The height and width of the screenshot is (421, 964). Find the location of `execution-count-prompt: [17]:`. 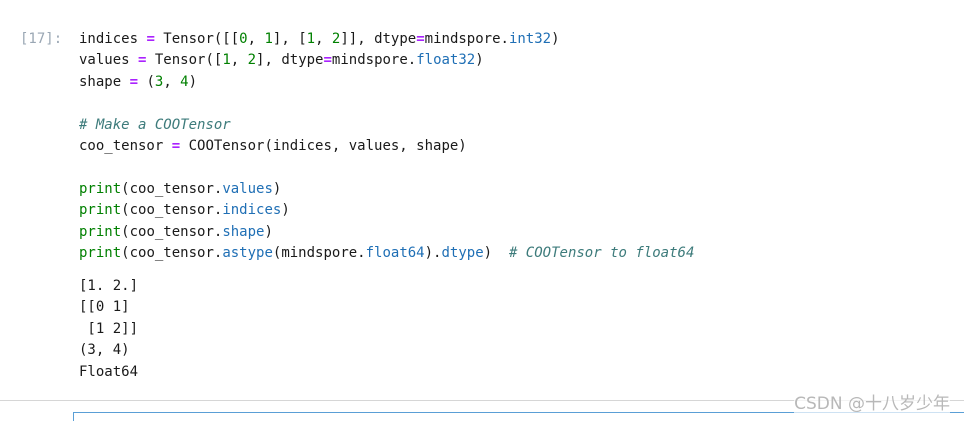

execution-count-prompt: [17]: is located at coordinates (41, 39).